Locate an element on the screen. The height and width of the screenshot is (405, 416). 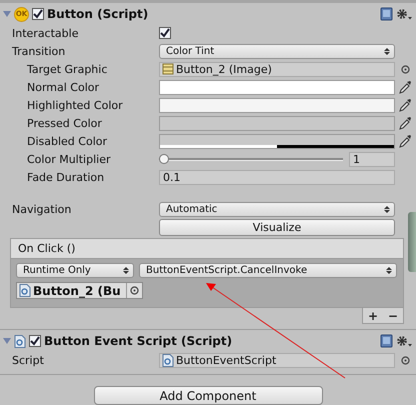
field-label: Transition is located at coordinates (39, 51).